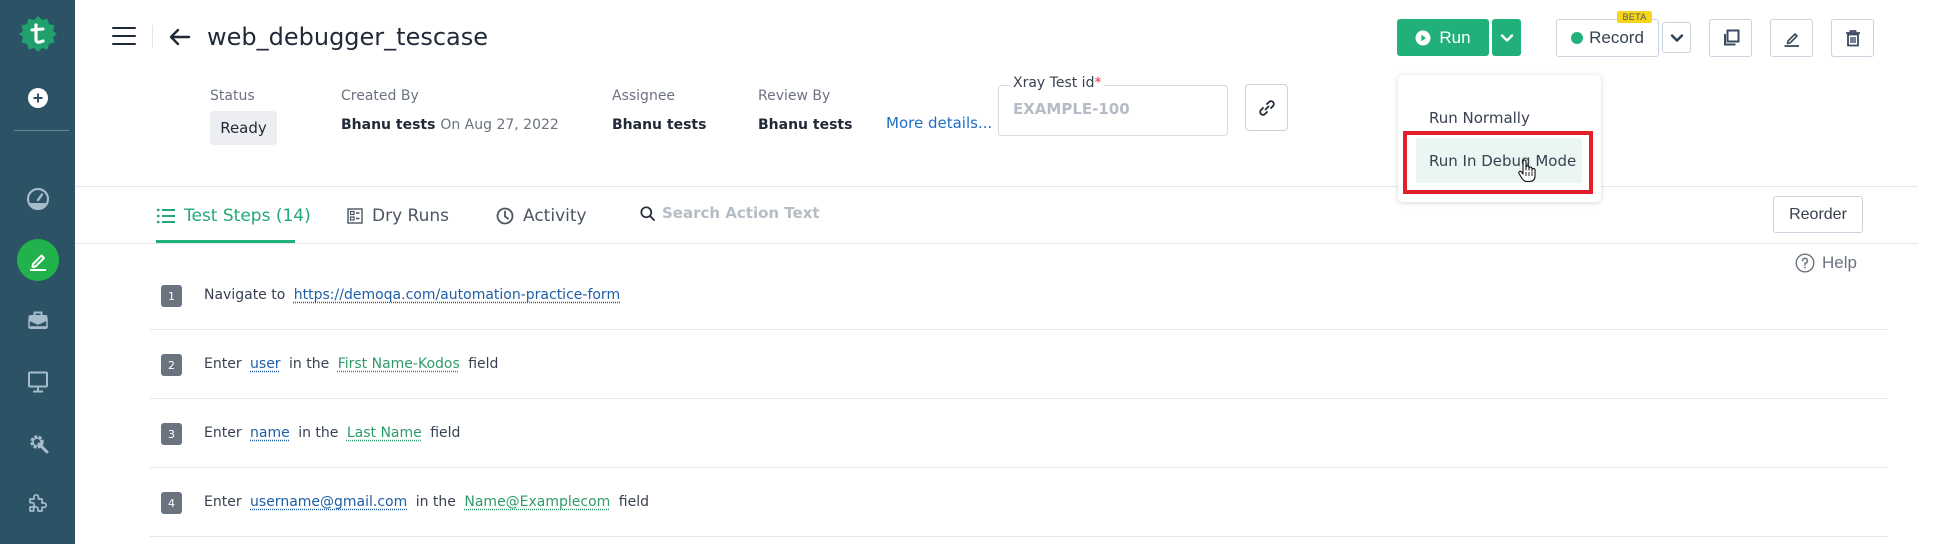  I want to click on list-icon, so click(166, 216).